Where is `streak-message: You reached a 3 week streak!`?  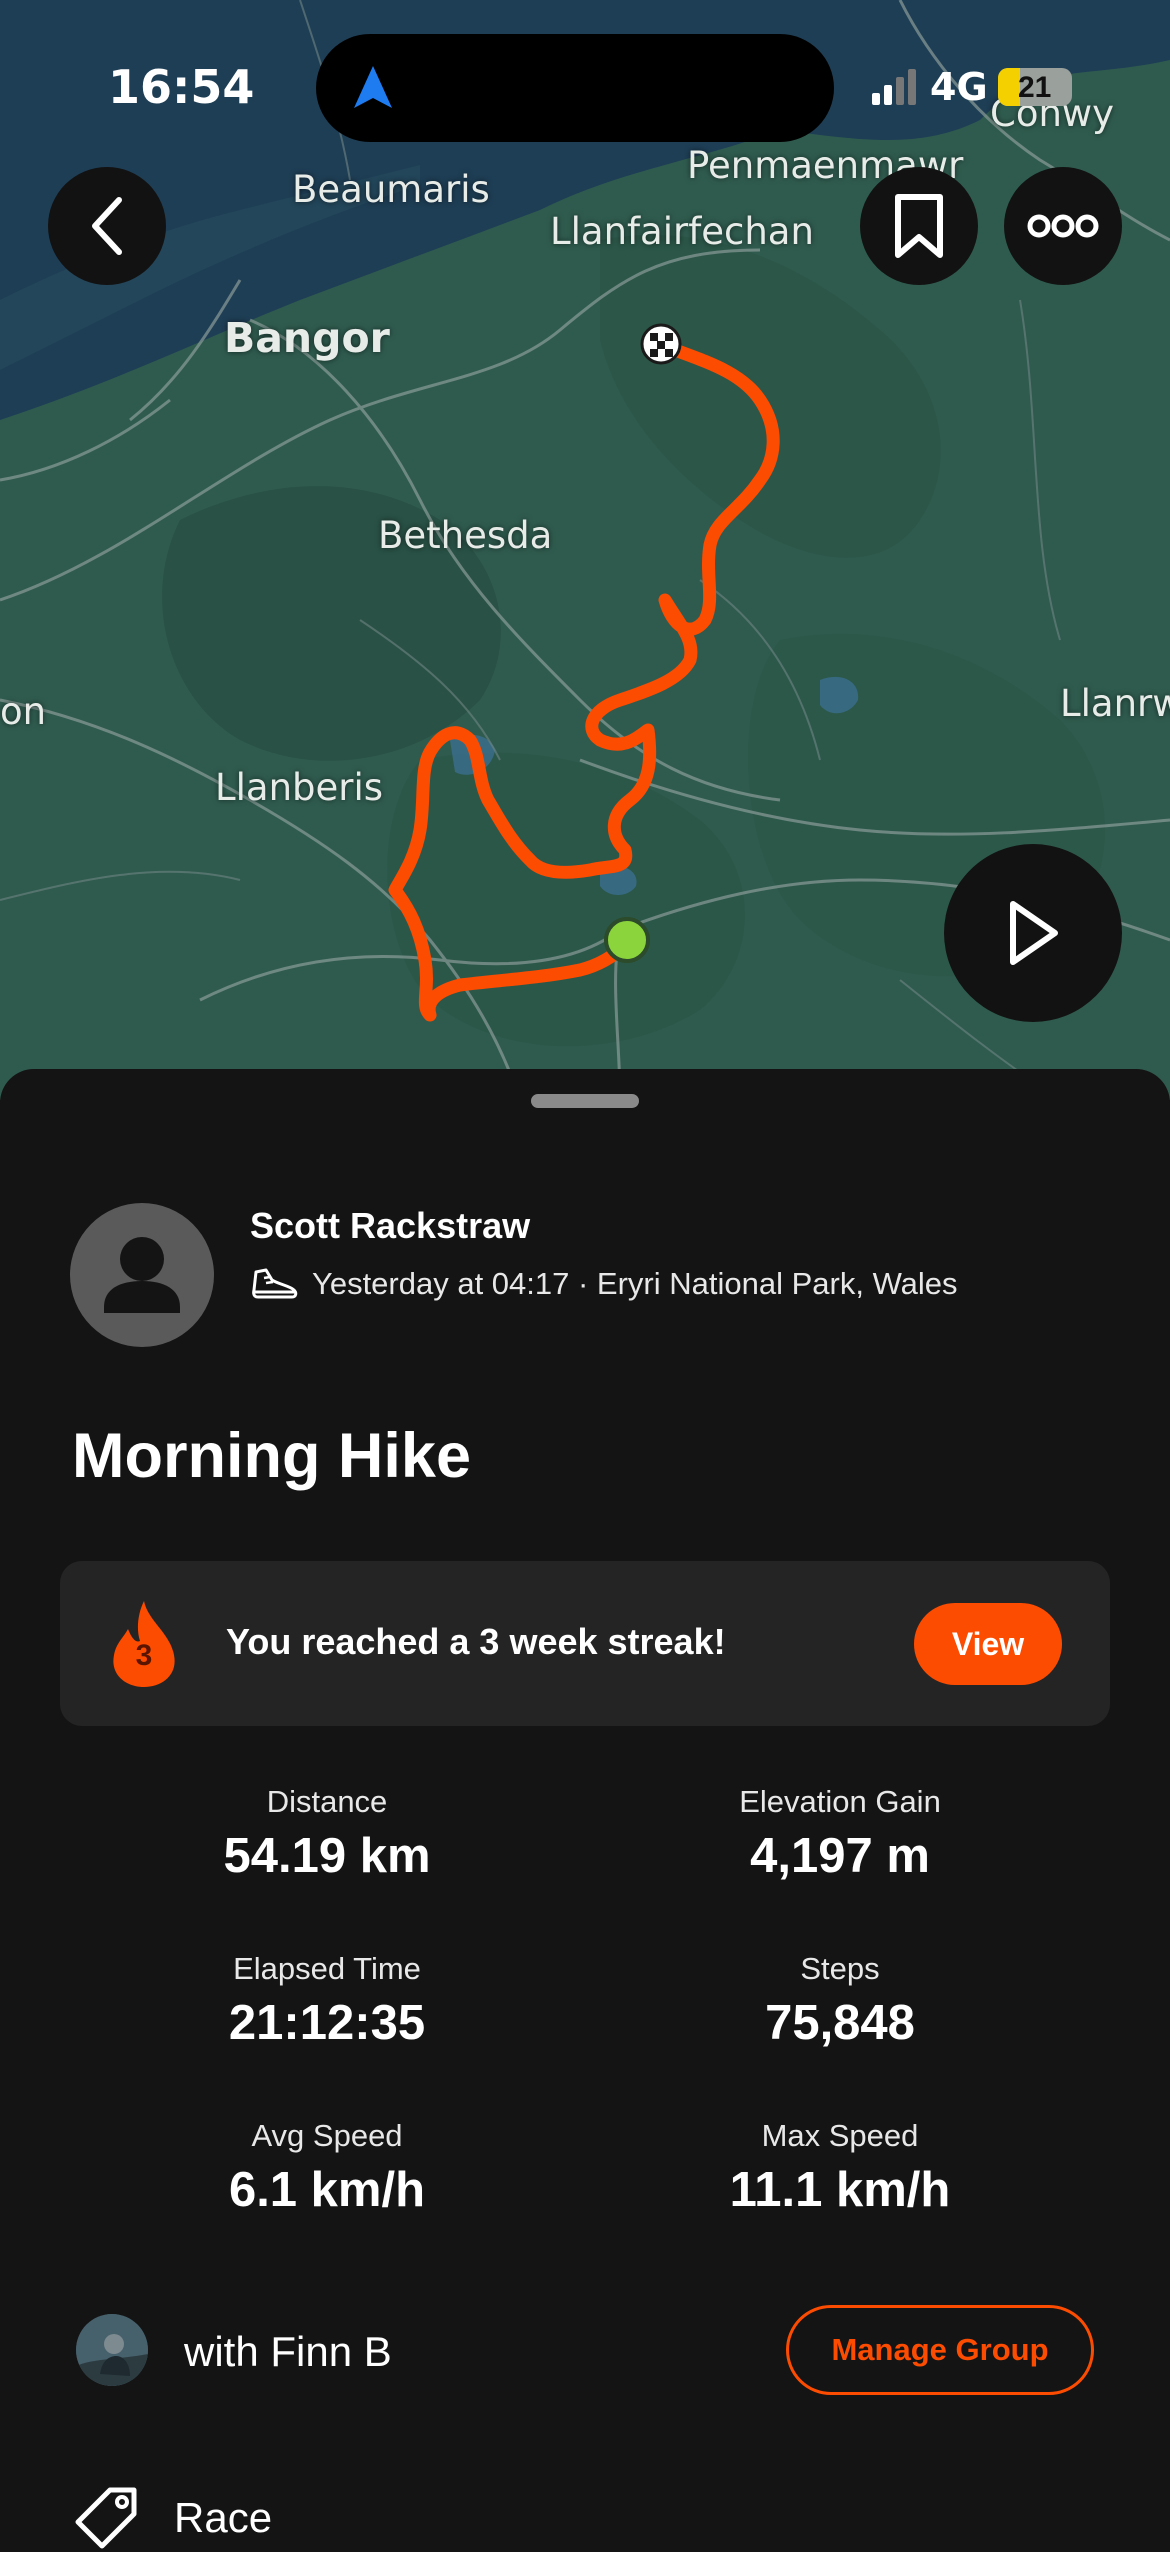 streak-message: You reached a 3 week streak! is located at coordinates (476, 1641).